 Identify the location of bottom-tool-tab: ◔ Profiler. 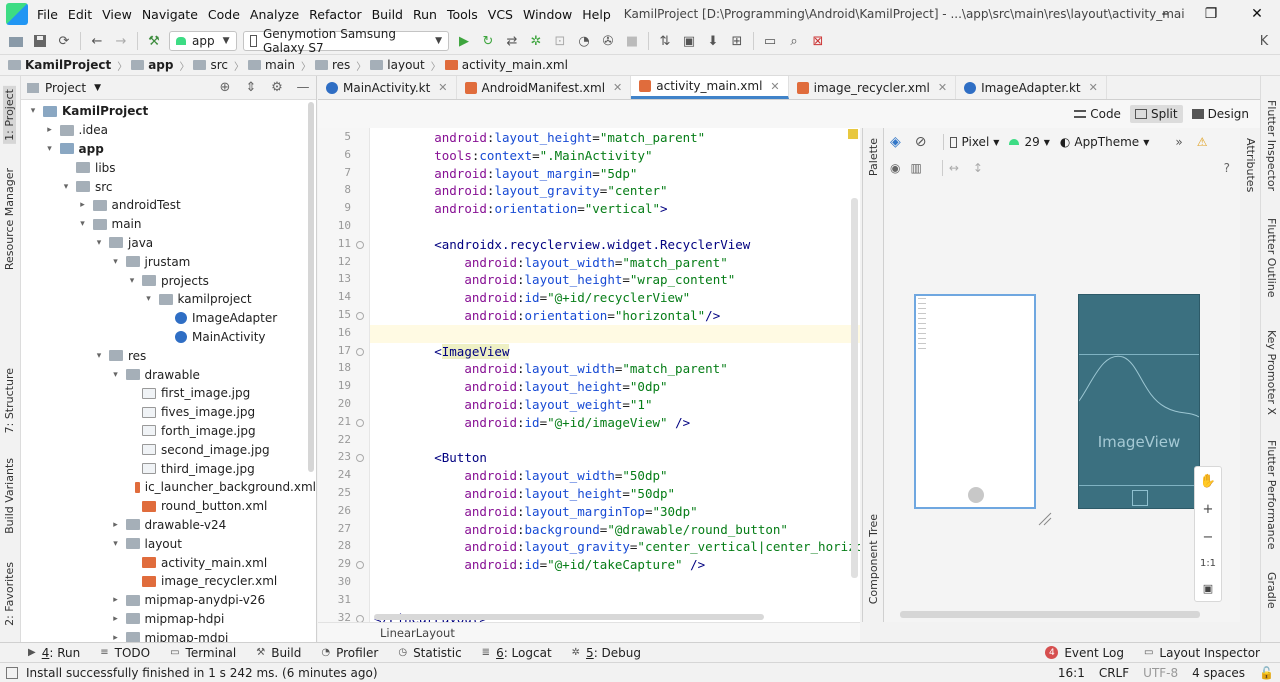
(349, 653).